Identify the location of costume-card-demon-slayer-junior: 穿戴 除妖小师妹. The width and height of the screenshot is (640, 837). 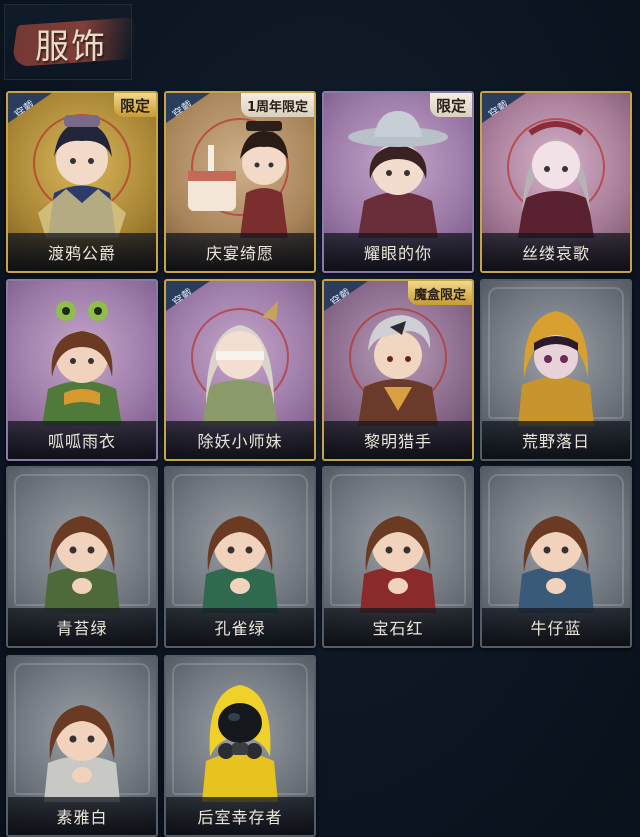
(240, 370).